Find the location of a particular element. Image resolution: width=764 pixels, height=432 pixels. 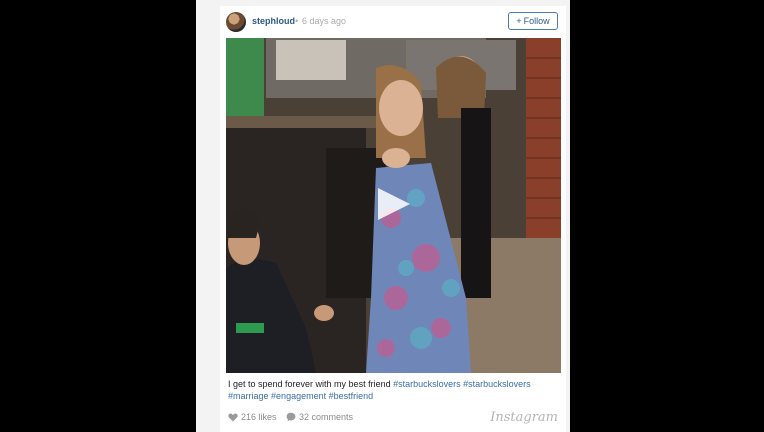

comment-bubble-icon is located at coordinates (291, 417).